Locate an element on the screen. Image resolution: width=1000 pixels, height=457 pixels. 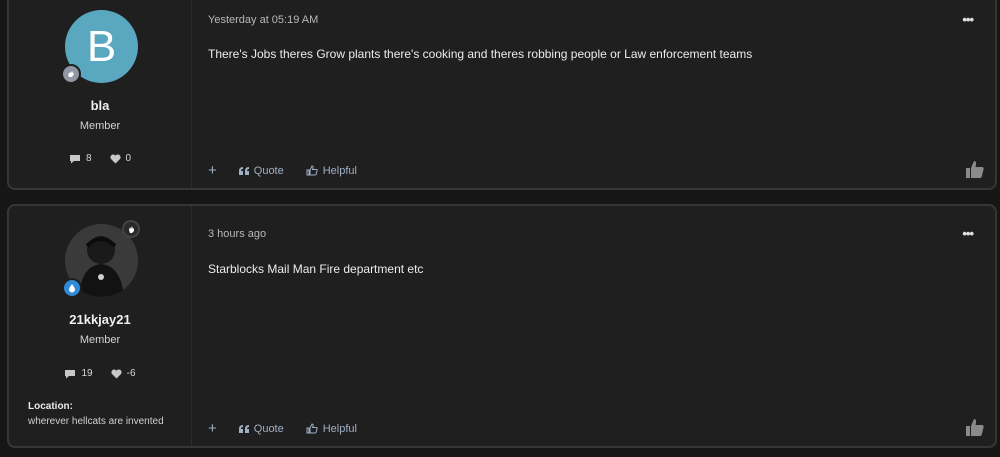
messages-count: 8 is located at coordinates (88, 158).